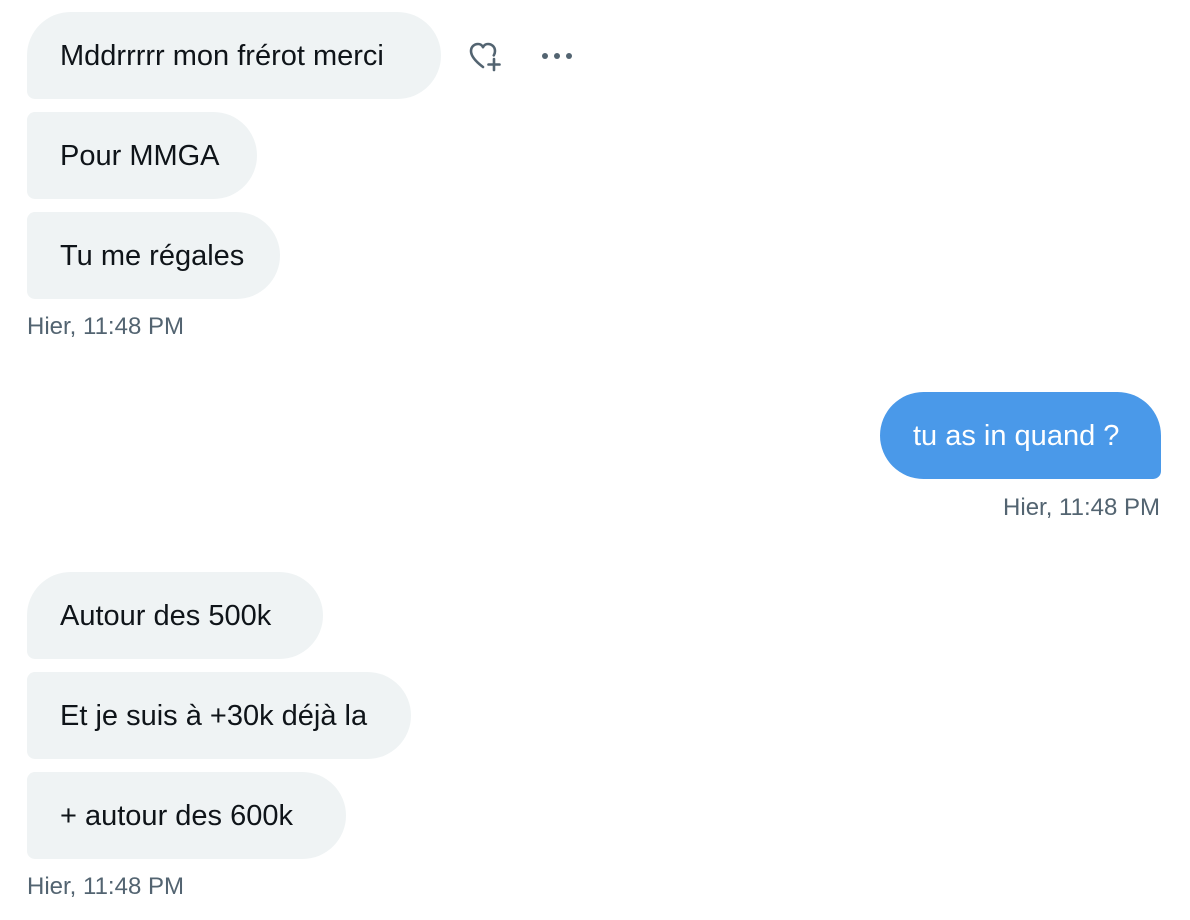 The image size is (1190, 920). I want to click on more-button, so click(557, 56).